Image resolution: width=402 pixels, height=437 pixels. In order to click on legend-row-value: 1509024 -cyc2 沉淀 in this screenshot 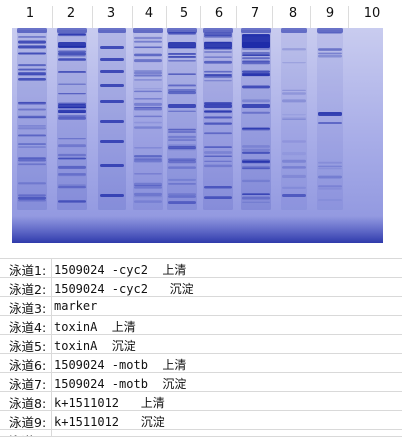, I will do `click(124, 289)`.